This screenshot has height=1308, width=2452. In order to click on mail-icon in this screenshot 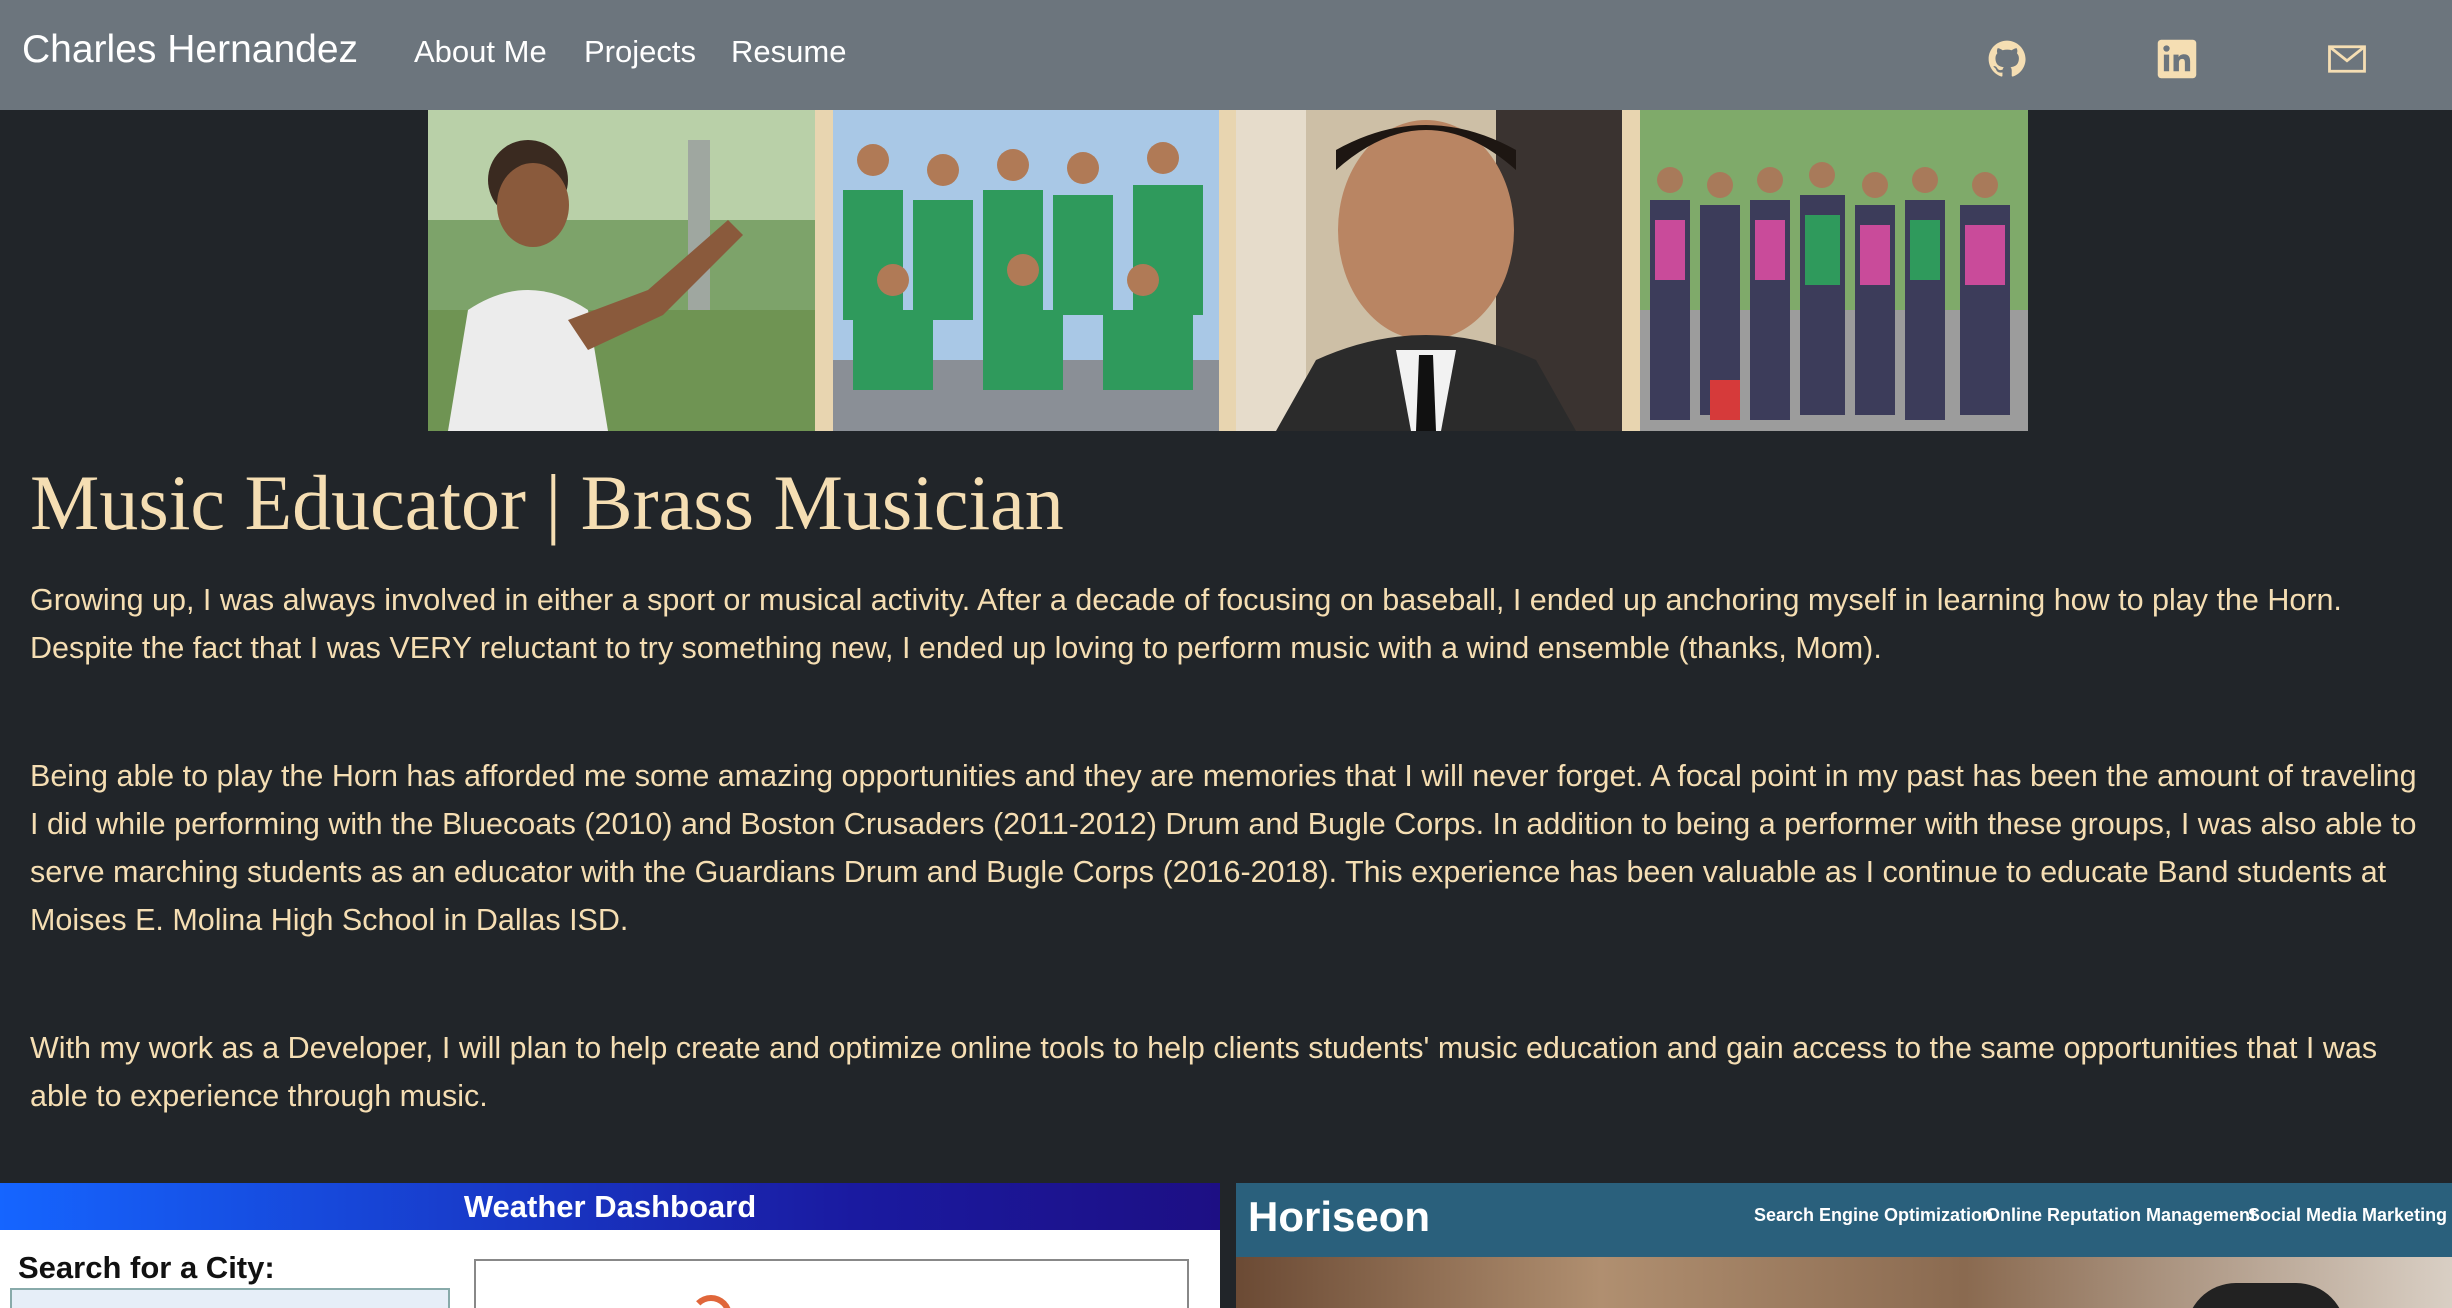, I will do `click(2347, 59)`.